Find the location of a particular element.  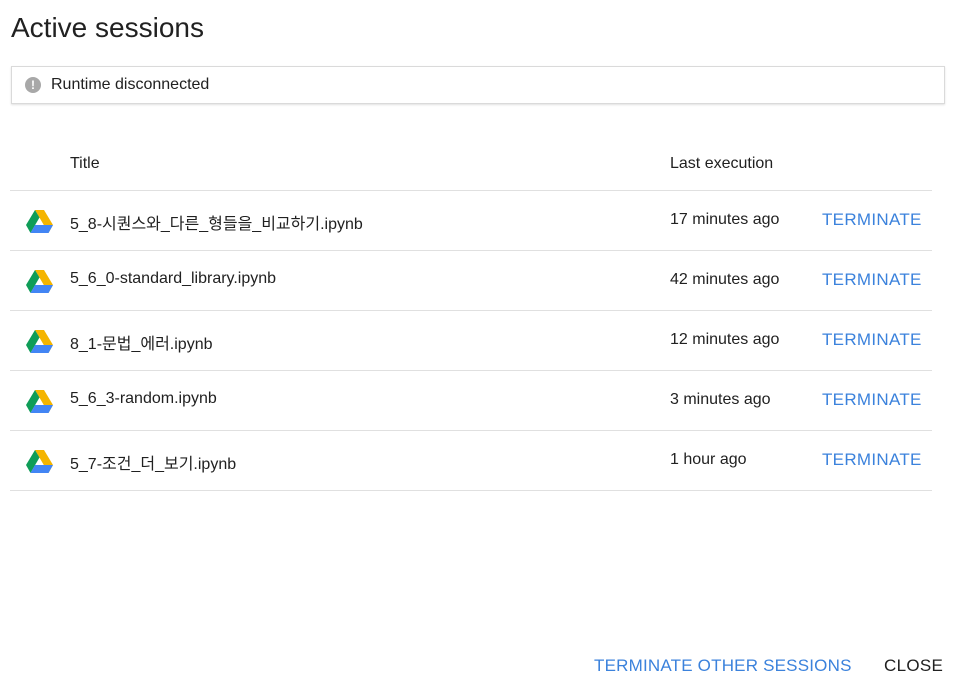

runtime-status-banner: ! Runtime disconnected is located at coordinates (478, 85).